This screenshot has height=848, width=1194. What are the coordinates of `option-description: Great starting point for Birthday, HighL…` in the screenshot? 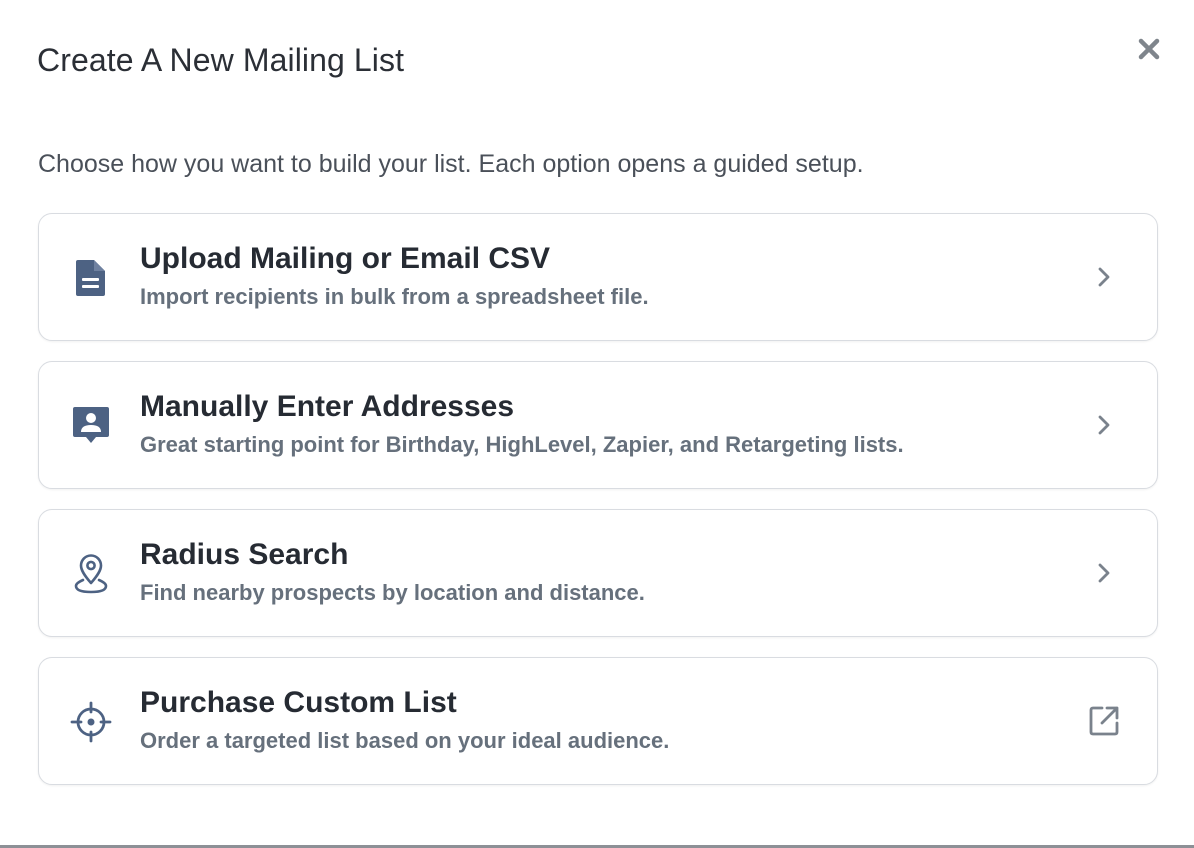 It's located at (522, 444).